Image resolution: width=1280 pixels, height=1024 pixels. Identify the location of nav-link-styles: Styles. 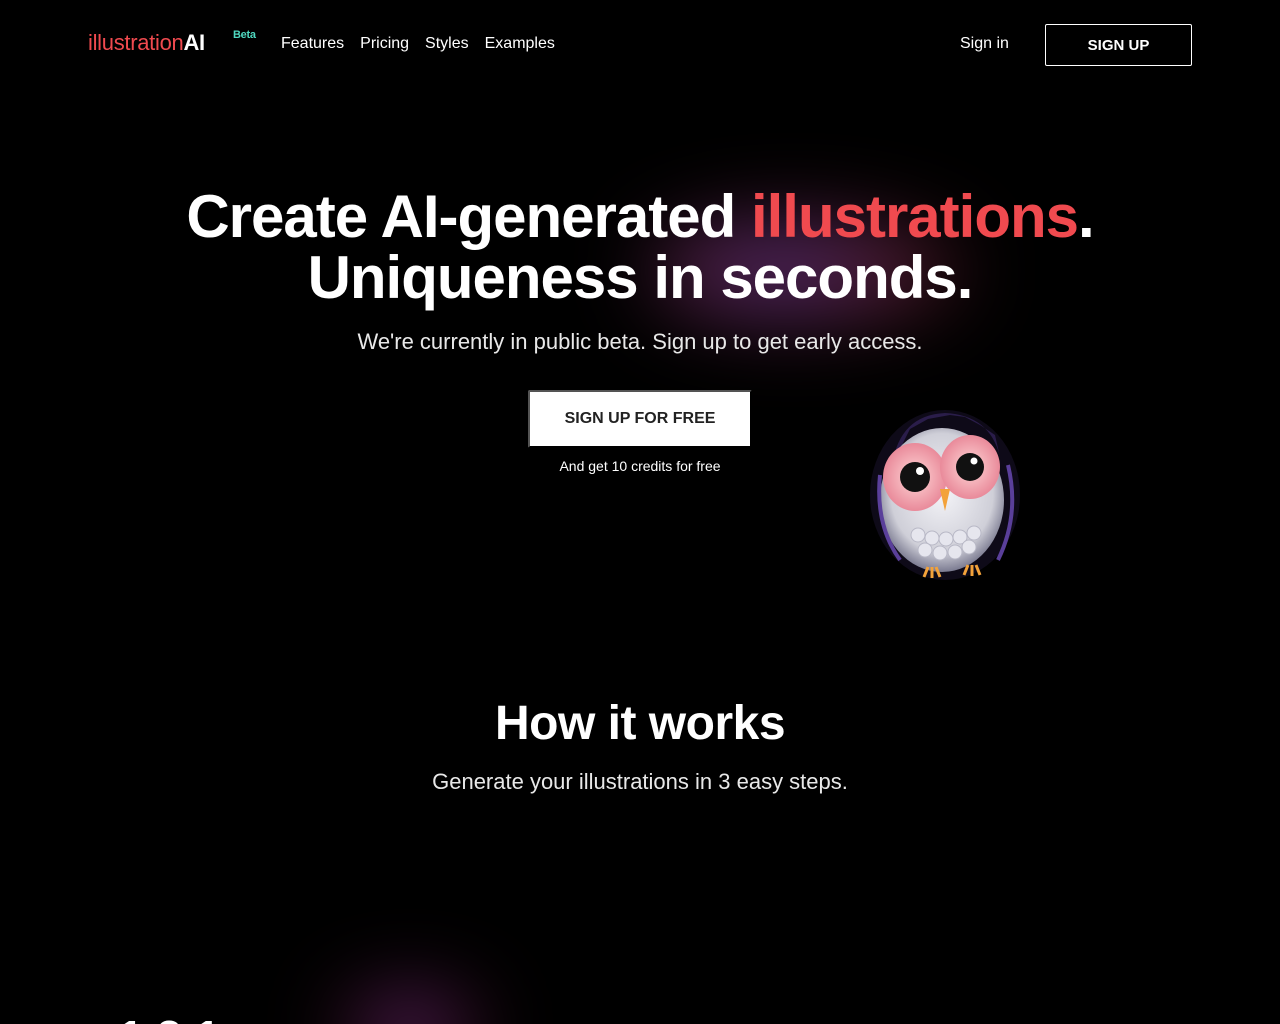
(447, 44).